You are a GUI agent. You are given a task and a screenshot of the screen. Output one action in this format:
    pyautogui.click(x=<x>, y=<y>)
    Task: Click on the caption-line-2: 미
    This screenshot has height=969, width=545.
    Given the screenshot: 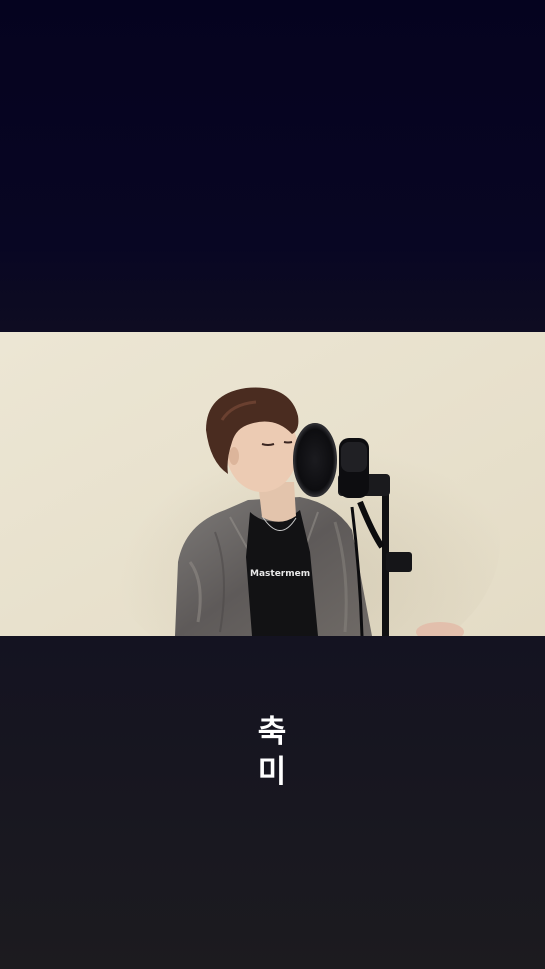 What is the action you would take?
    pyautogui.click(x=272, y=772)
    